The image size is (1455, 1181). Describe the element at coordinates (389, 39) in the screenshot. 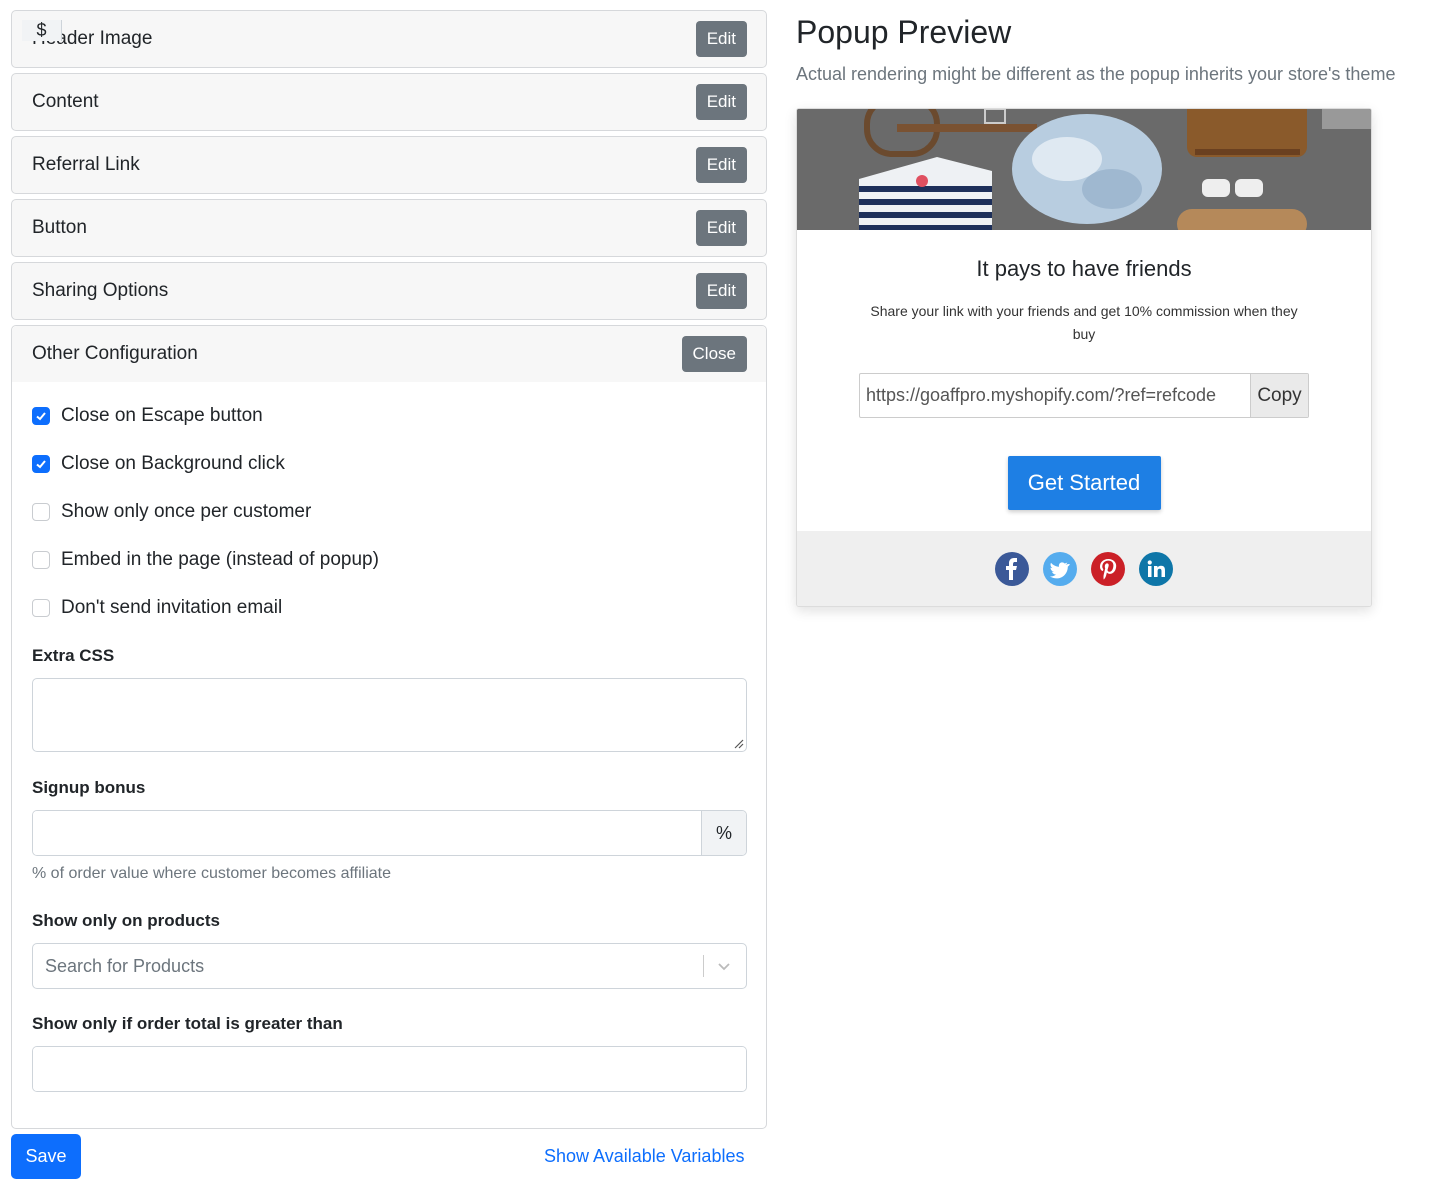

I see `accordion-header-image: Header Image Edit` at that location.